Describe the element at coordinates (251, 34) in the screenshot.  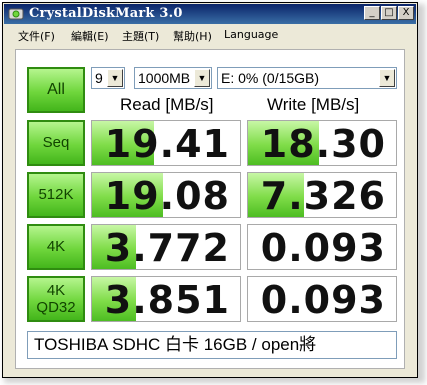
I see `menu-language: Language` at that location.